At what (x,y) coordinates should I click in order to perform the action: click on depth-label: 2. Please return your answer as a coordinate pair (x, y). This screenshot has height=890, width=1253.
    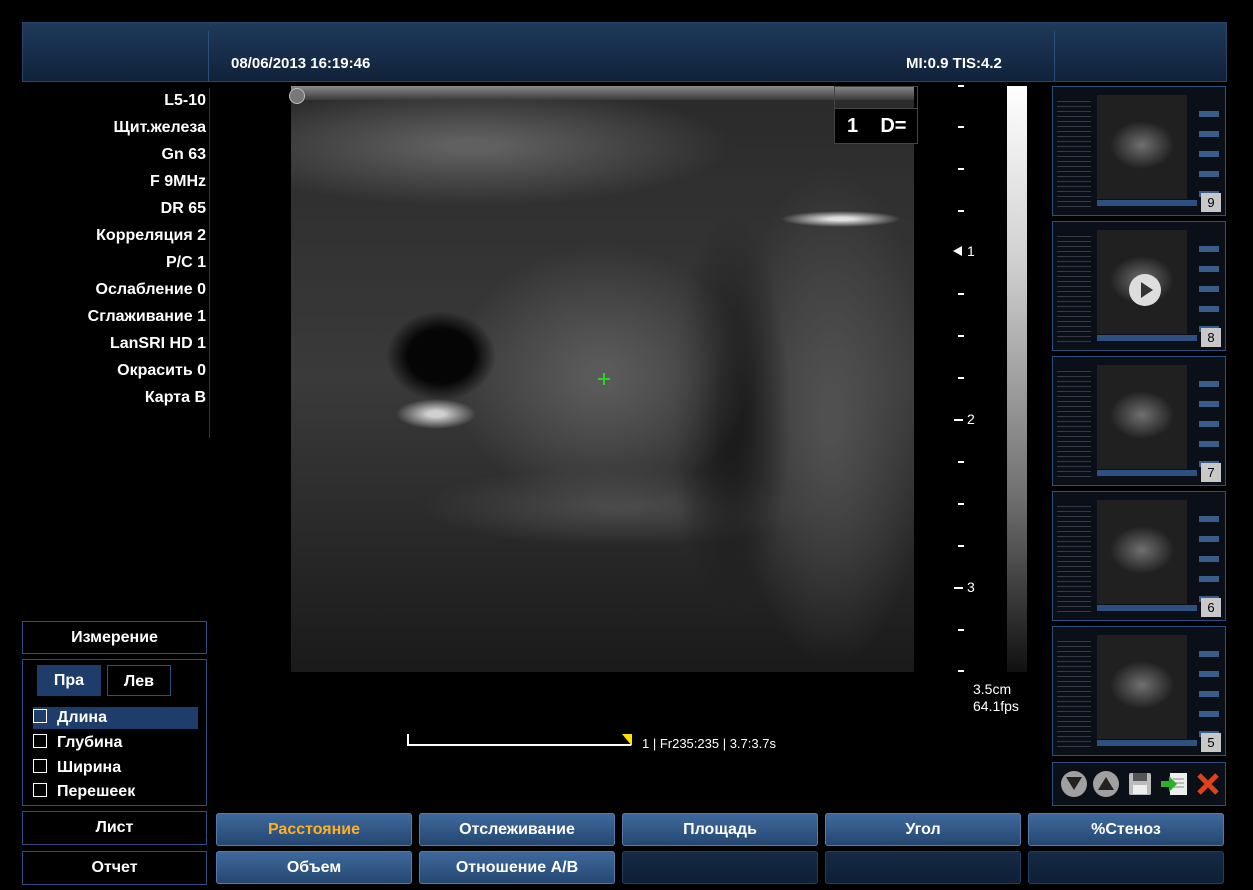
    Looking at the image, I should click on (971, 419).